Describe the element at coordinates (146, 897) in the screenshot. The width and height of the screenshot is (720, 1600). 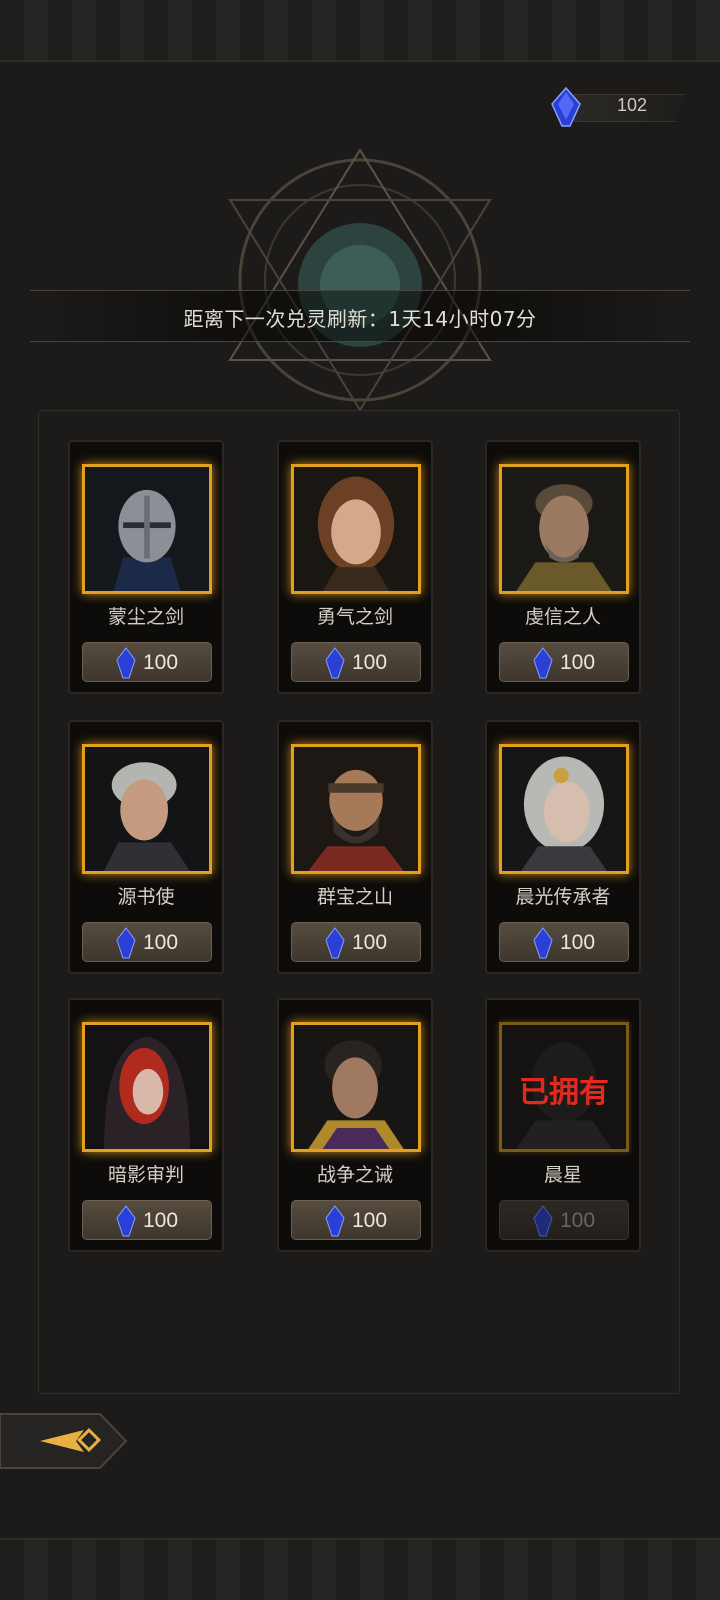
I see `hero-name: 源书使` at that location.